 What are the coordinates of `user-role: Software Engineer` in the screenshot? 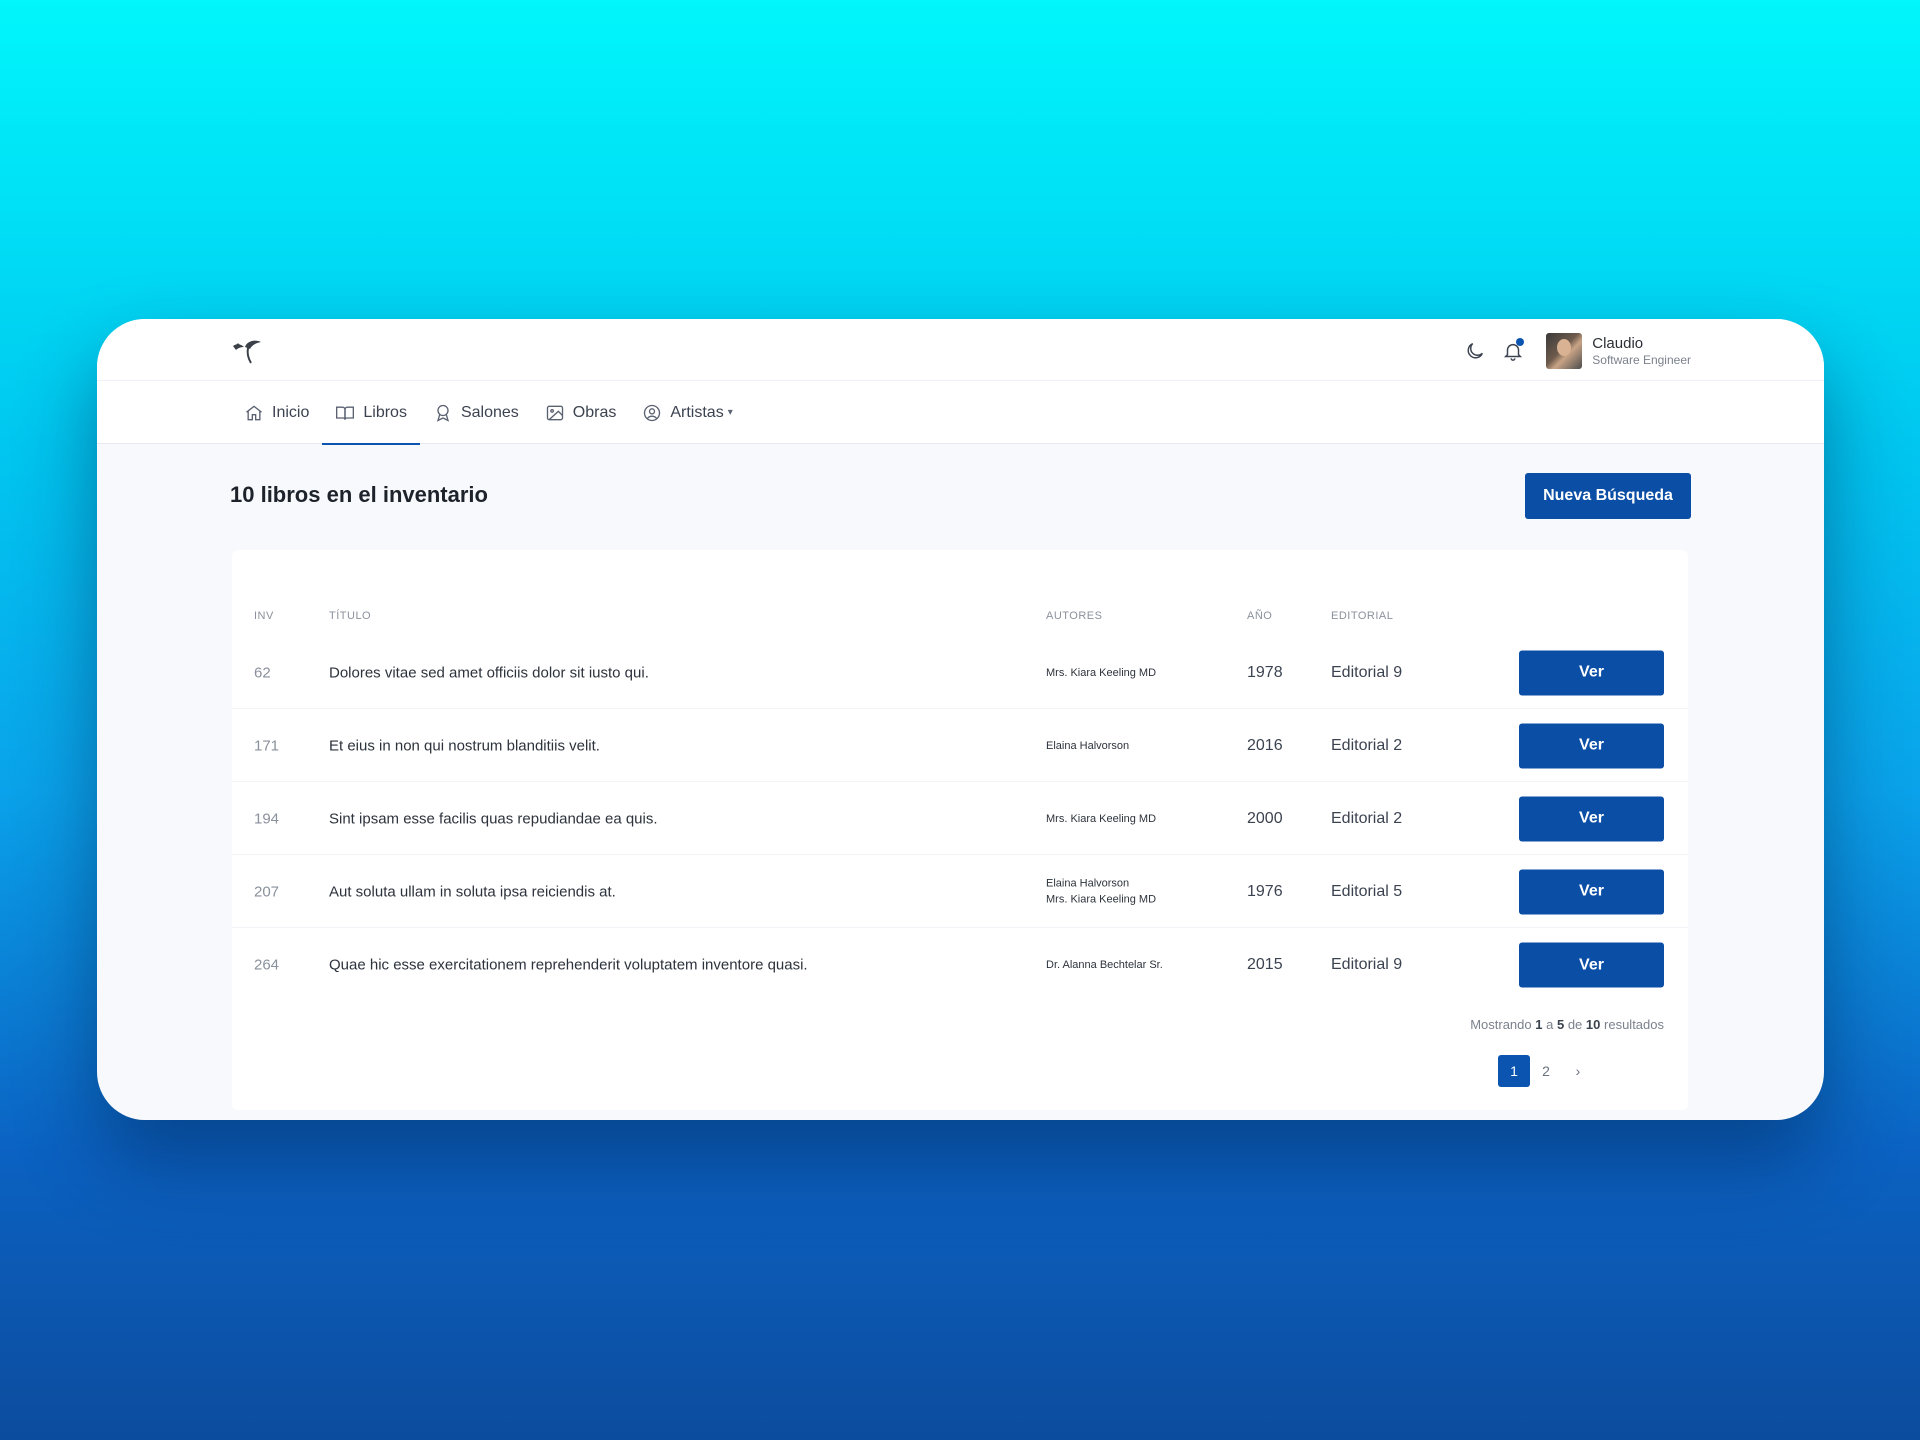 It's located at (1641, 359).